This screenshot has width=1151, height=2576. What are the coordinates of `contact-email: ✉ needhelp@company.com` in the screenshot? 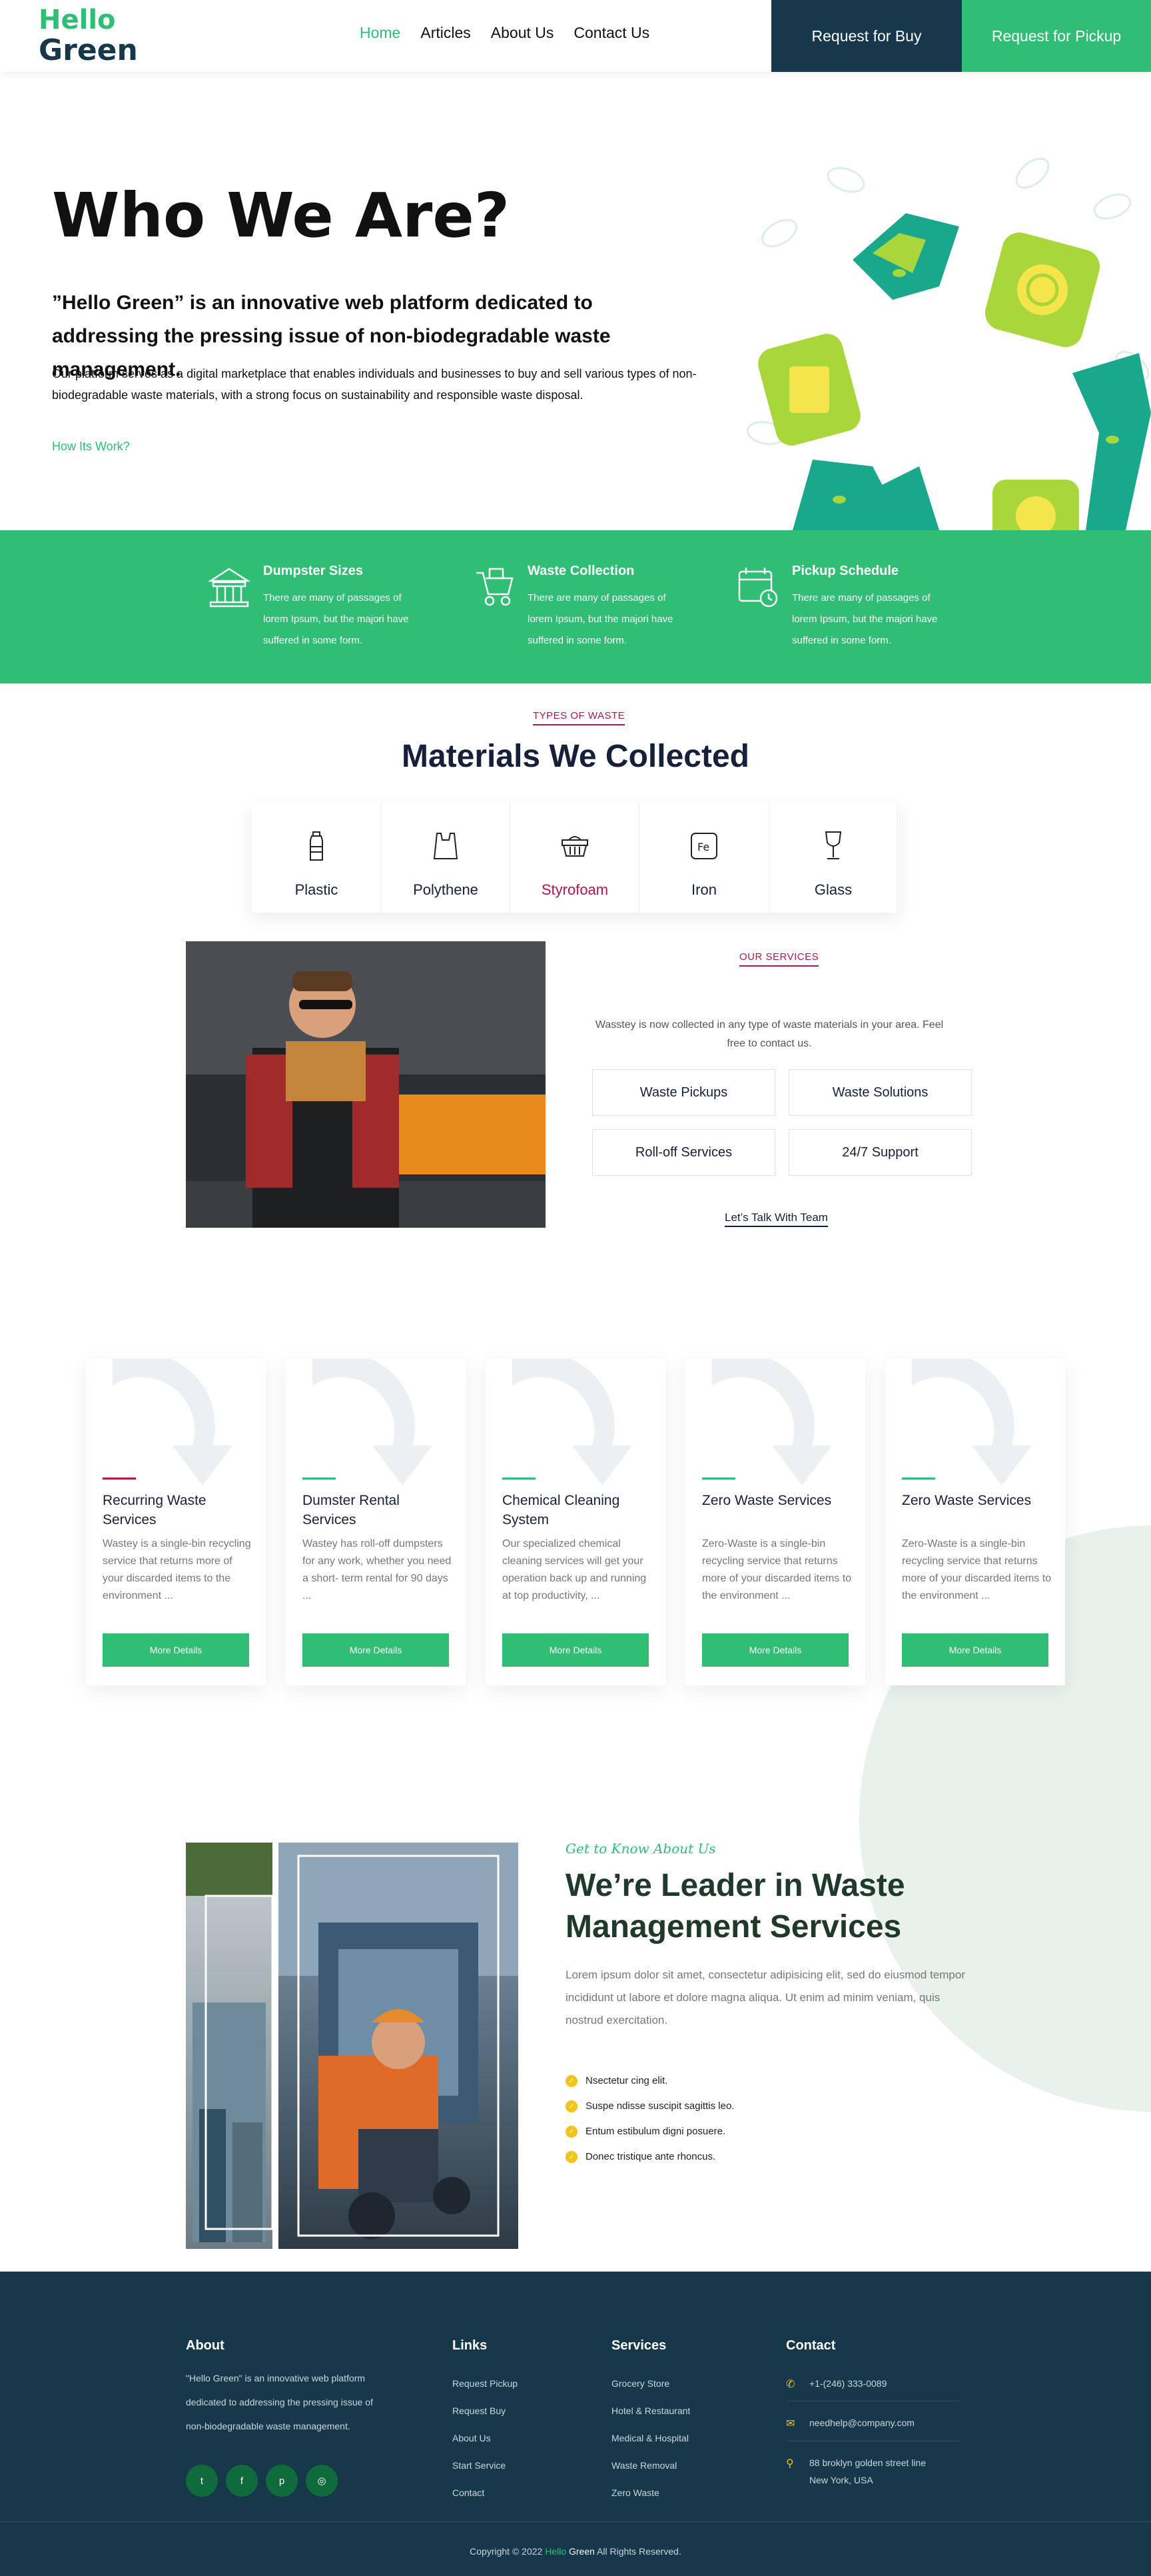 It's located at (886, 2424).